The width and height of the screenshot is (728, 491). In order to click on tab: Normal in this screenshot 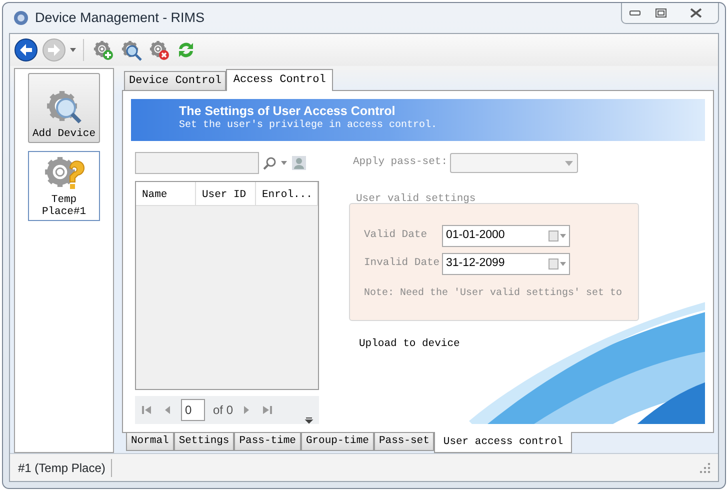, I will do `click(150, 442)`.